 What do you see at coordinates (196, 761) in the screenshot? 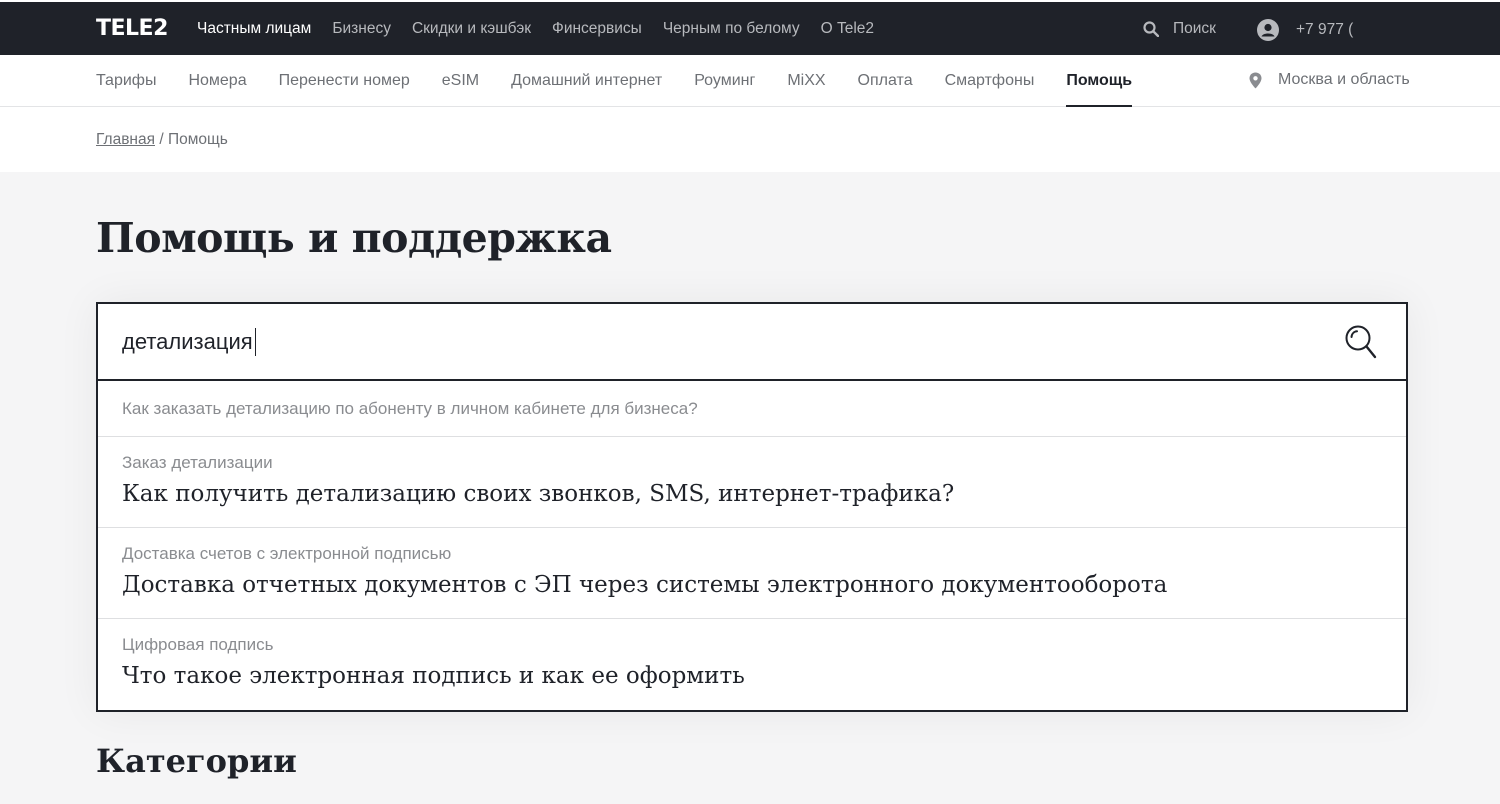
I see `categories-heading: Категории` at bounding box center [196, 761].